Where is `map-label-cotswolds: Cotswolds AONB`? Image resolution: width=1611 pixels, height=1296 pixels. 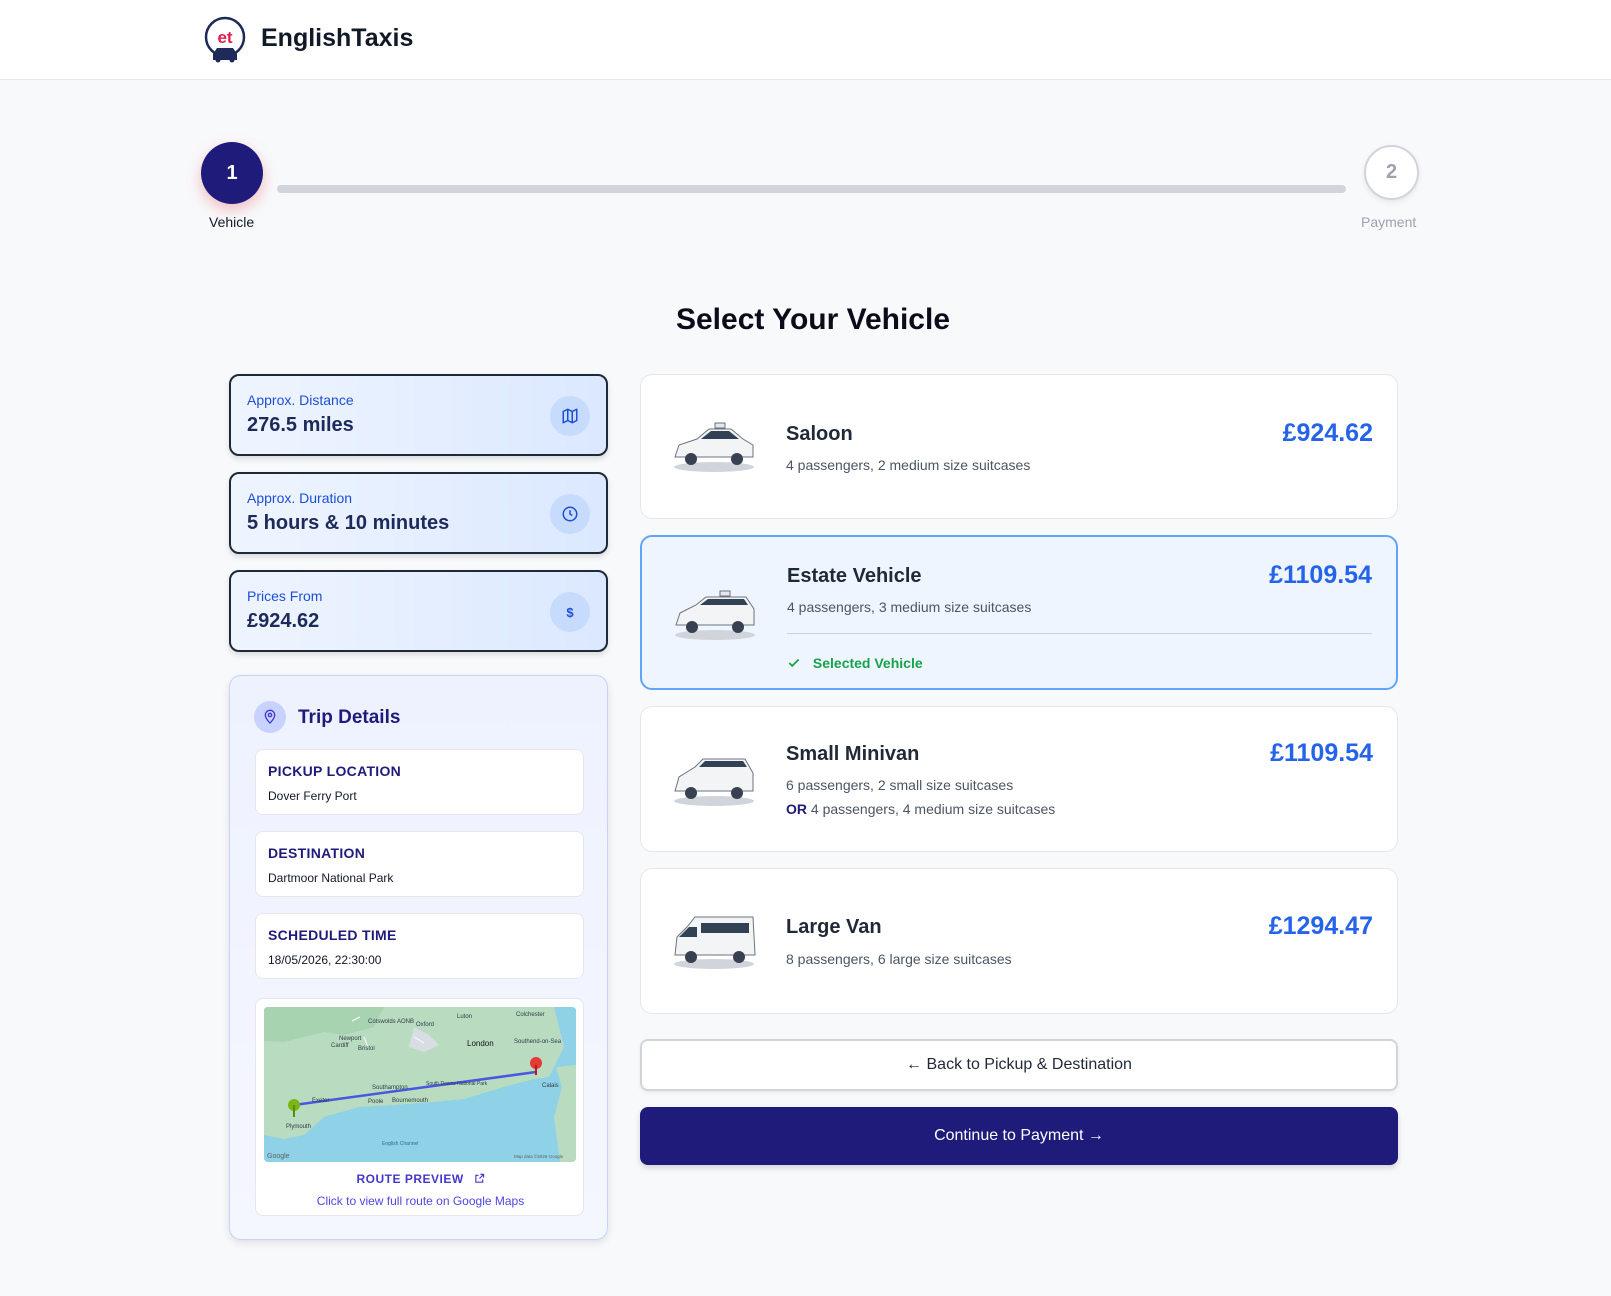
map-label-cotswolds: Cotswolds AONB is located at coordinates (391, 1022).